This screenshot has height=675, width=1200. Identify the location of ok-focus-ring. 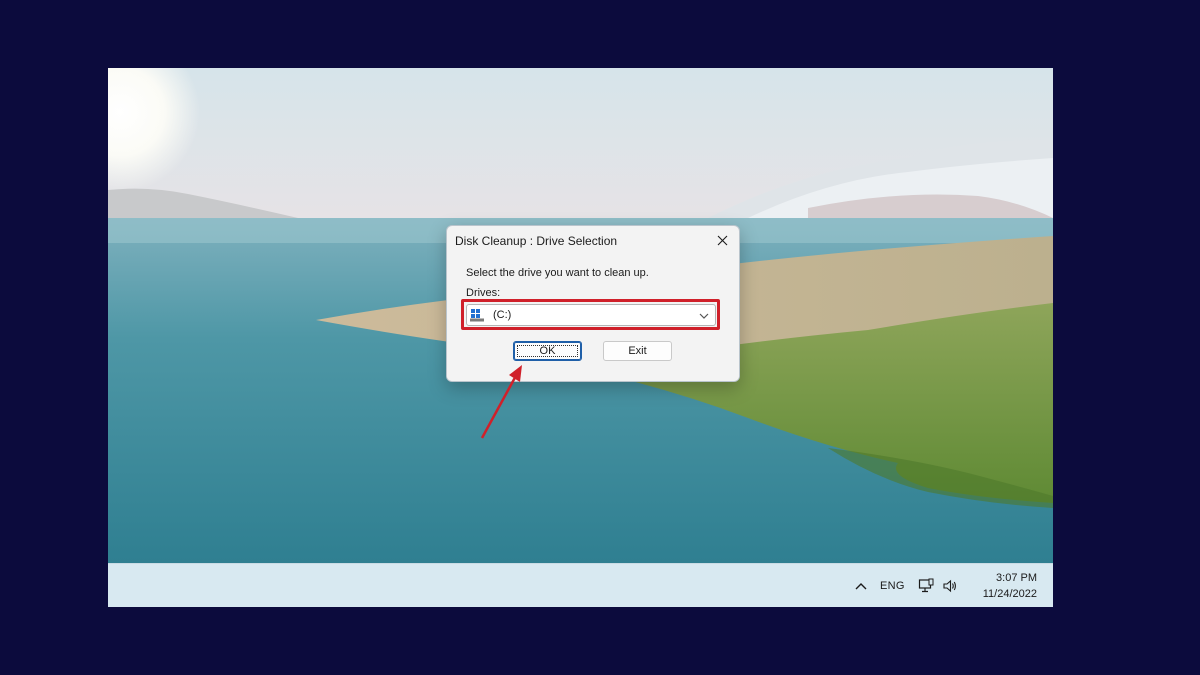
(547, 351).